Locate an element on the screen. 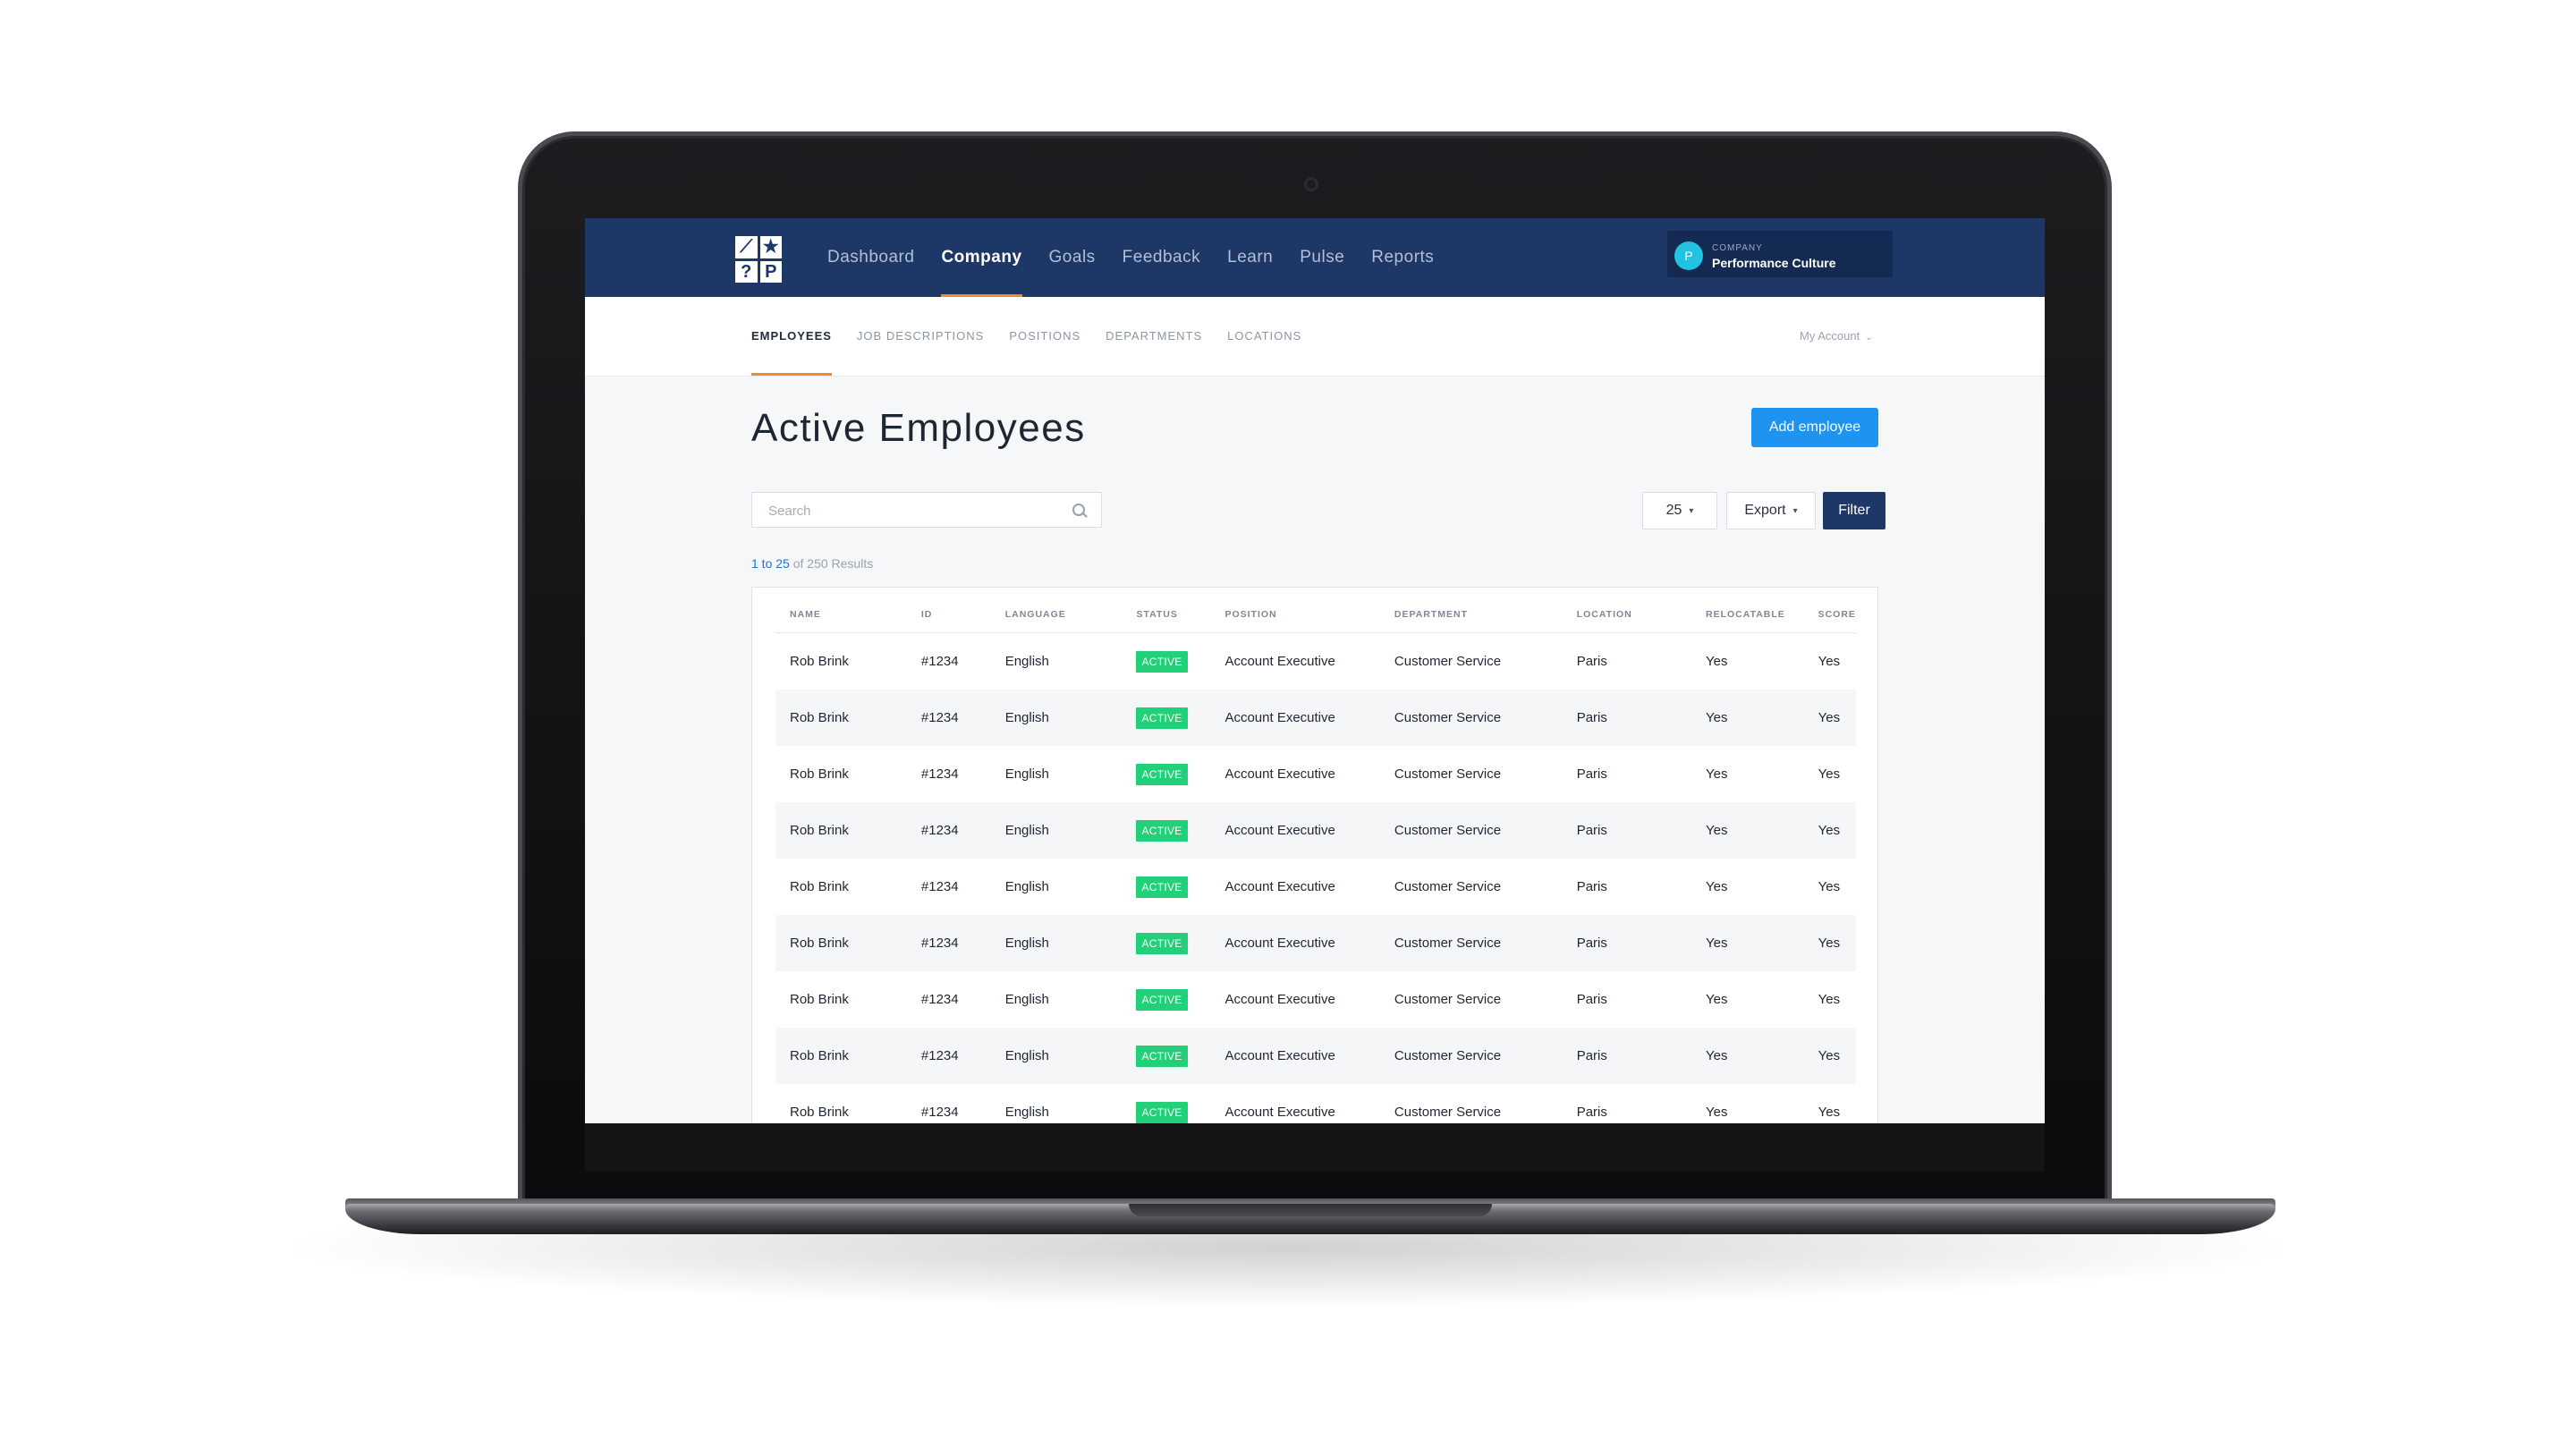 The height and width of the screenshot is (1431, 2576). add-employee-button: Add employee is located at coordinates (1814, 427).